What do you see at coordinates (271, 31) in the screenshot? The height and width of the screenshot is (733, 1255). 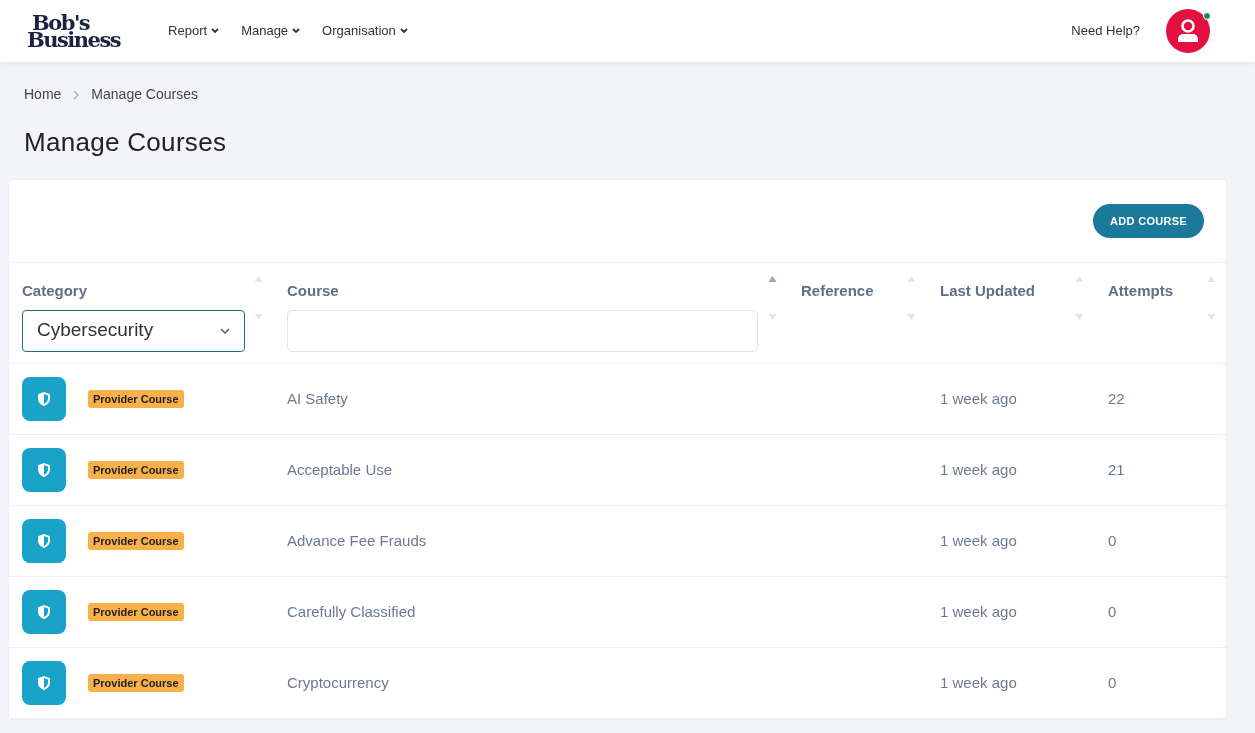 I see `nav-menu: Manage` at bounding box center [271, 31].